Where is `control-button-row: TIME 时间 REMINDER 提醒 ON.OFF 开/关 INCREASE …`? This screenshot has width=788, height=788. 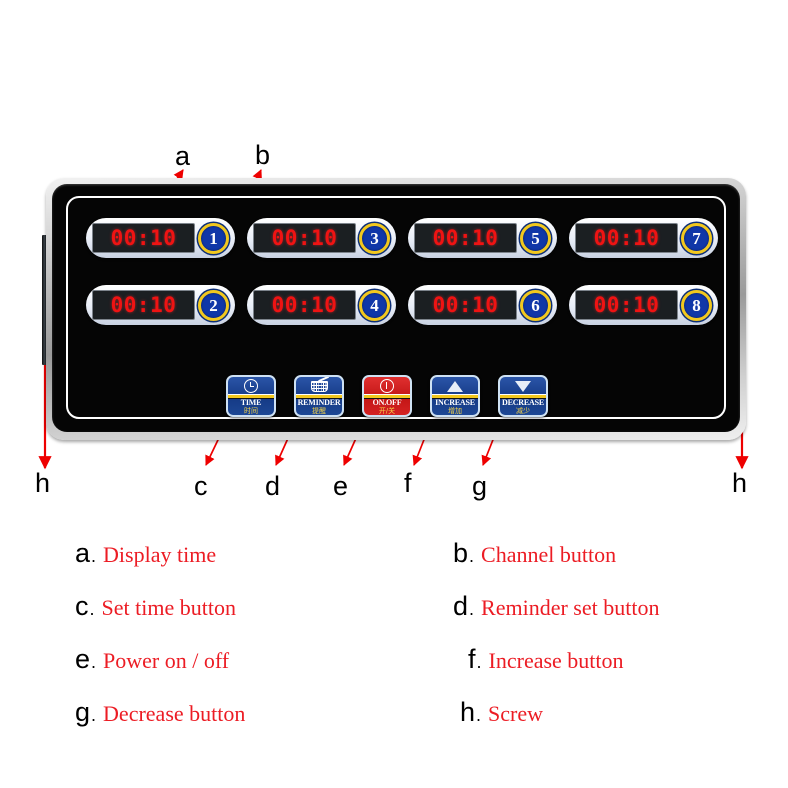 control-button-row: TIME 时间 REMINDER 提醒 ON.OFF 开/关 INCREASE … is located at coordinates (387, 396).